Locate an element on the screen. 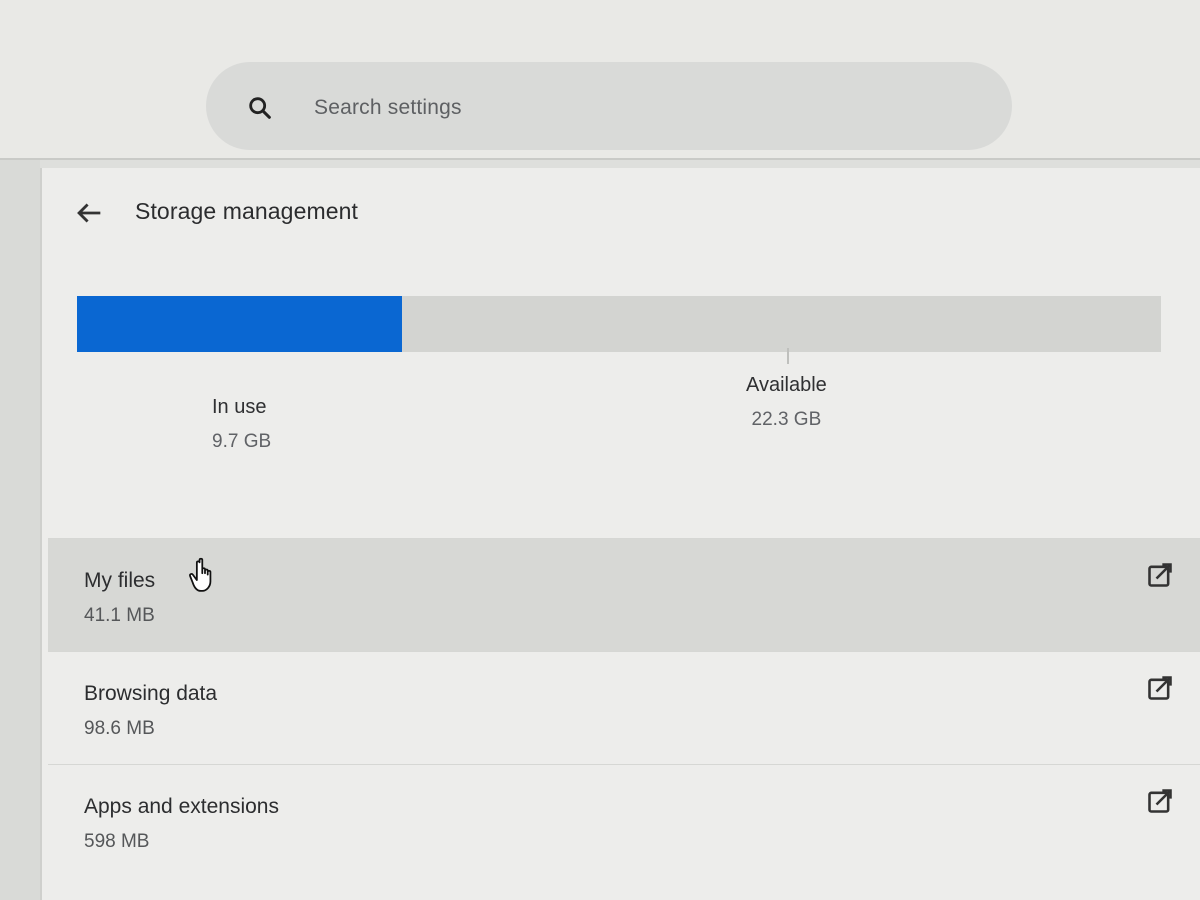 The height and width of the screenshot is (900, 1200). hand-cursor-icon is located at coordinates (200, 574).